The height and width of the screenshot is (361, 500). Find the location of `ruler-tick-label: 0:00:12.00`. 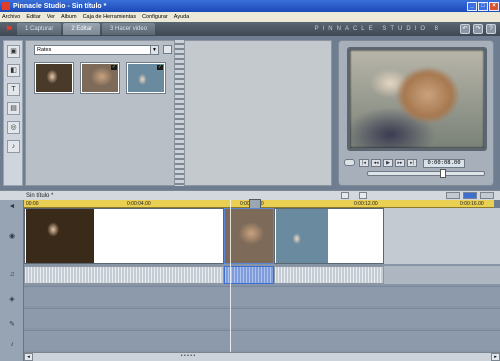

ruler-tick-label: 0:00:12.00 is located at coordinates (366, 204).